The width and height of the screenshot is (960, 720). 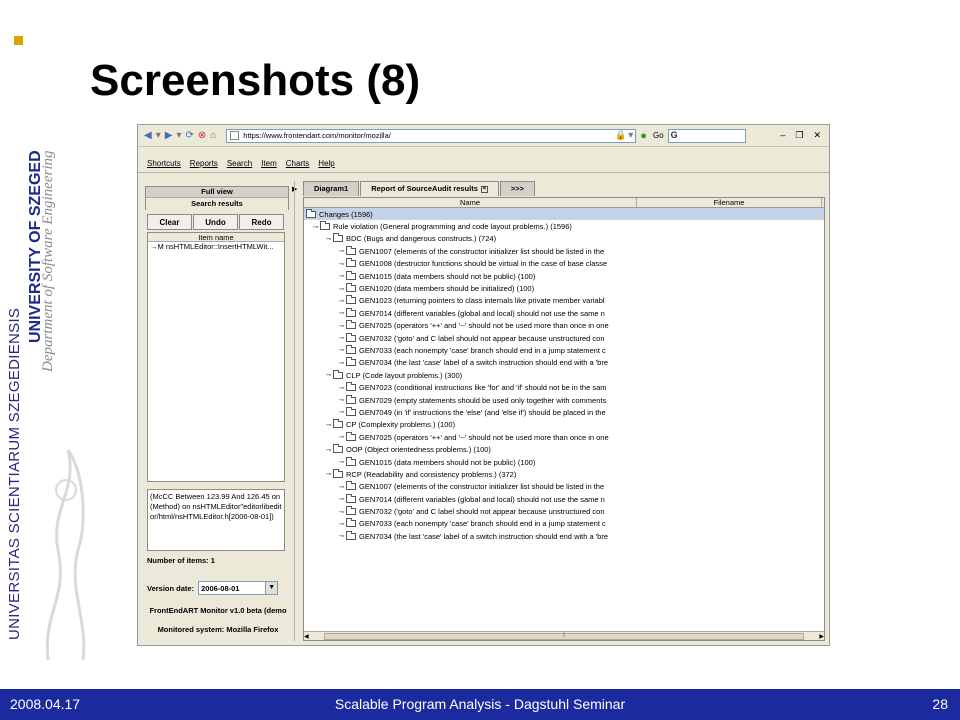 I want to click on tree-row: ⊸ CLP (Code layout problems.) (300), so click(x=470, y=375).